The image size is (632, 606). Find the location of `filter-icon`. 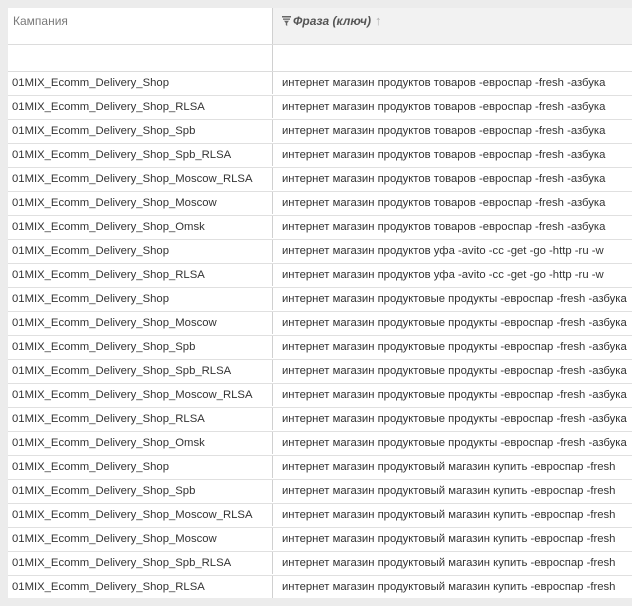

filter-icon is located at coordinates (286, 21).